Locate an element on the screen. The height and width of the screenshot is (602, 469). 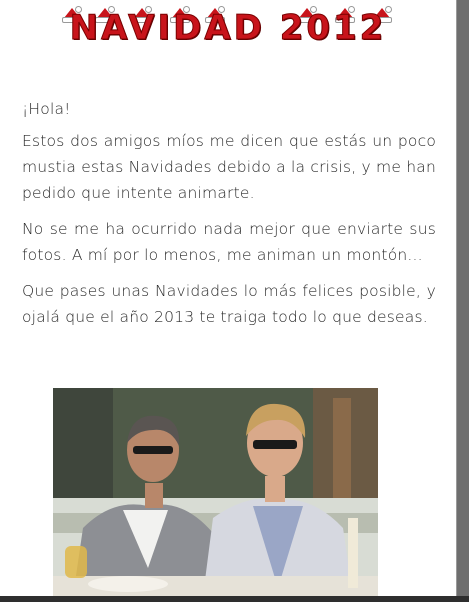
page-title: NAVIDAD 2012 is located at coordinates (228, 28).